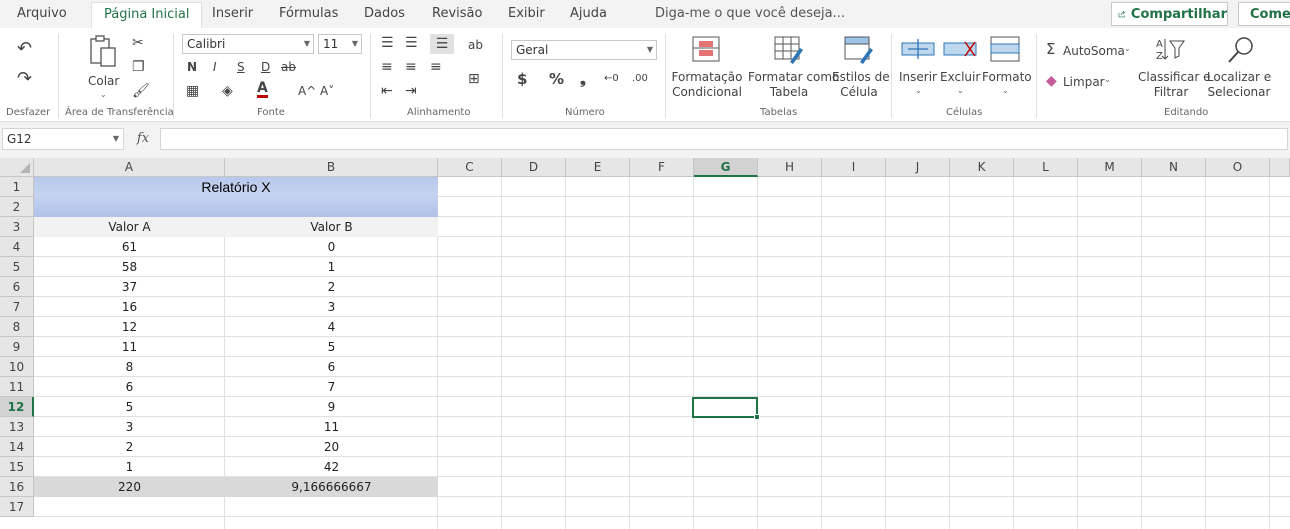 The height and width of the screenshot is (529, 1290). What do you see at coordinates (17, 327) in the screenshot?
I see `row-header-8: 8` at bounding box center [17, 327].